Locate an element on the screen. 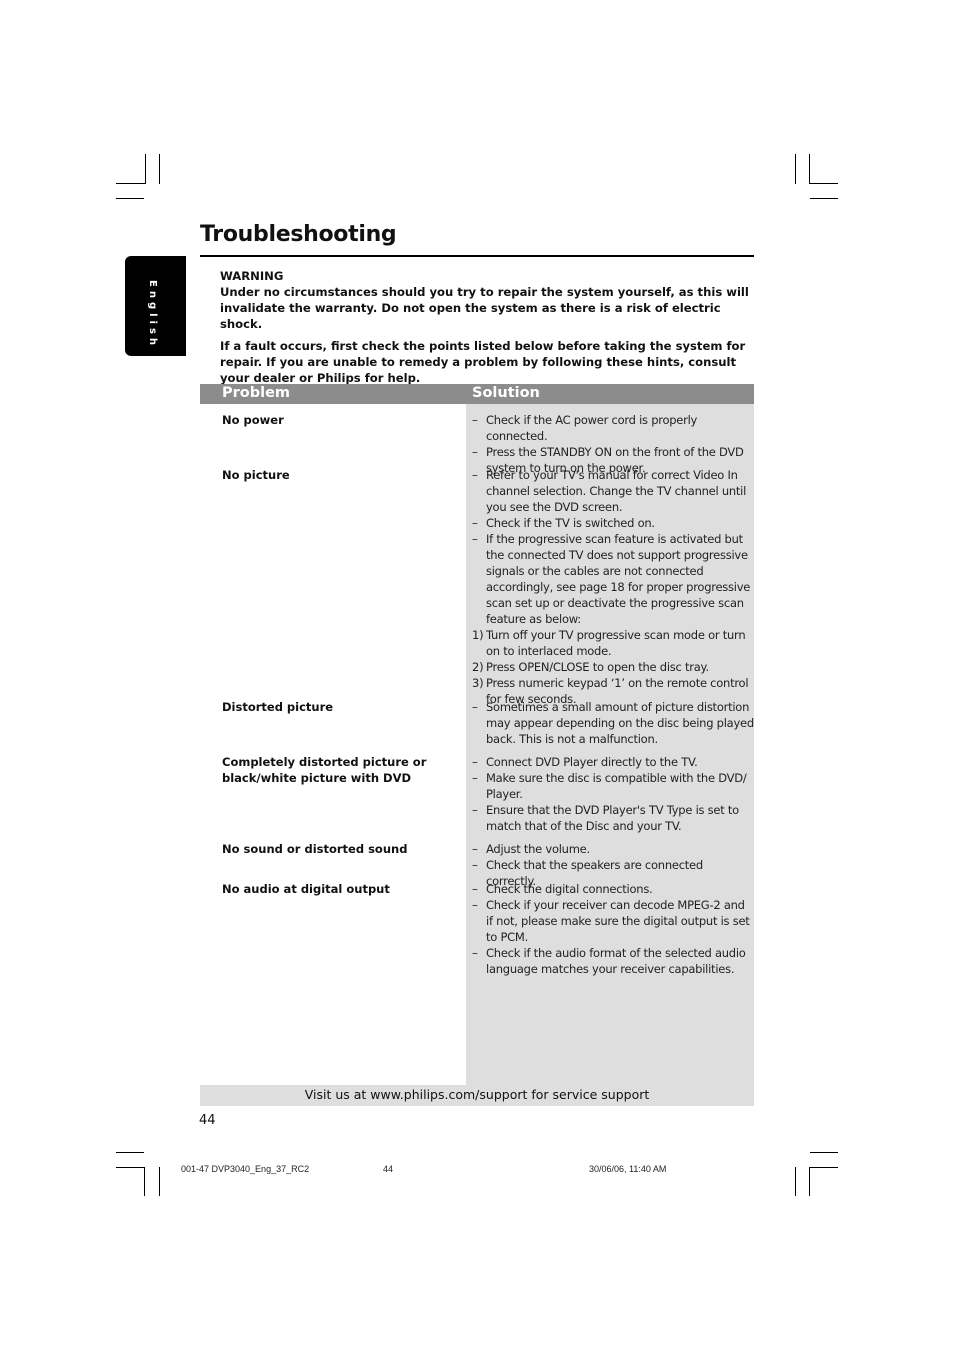 The width and height of the screenshot is (954, 1351). solution-item: – Connect DVD Player directly to the TV. is located at coordinates (613, 762).